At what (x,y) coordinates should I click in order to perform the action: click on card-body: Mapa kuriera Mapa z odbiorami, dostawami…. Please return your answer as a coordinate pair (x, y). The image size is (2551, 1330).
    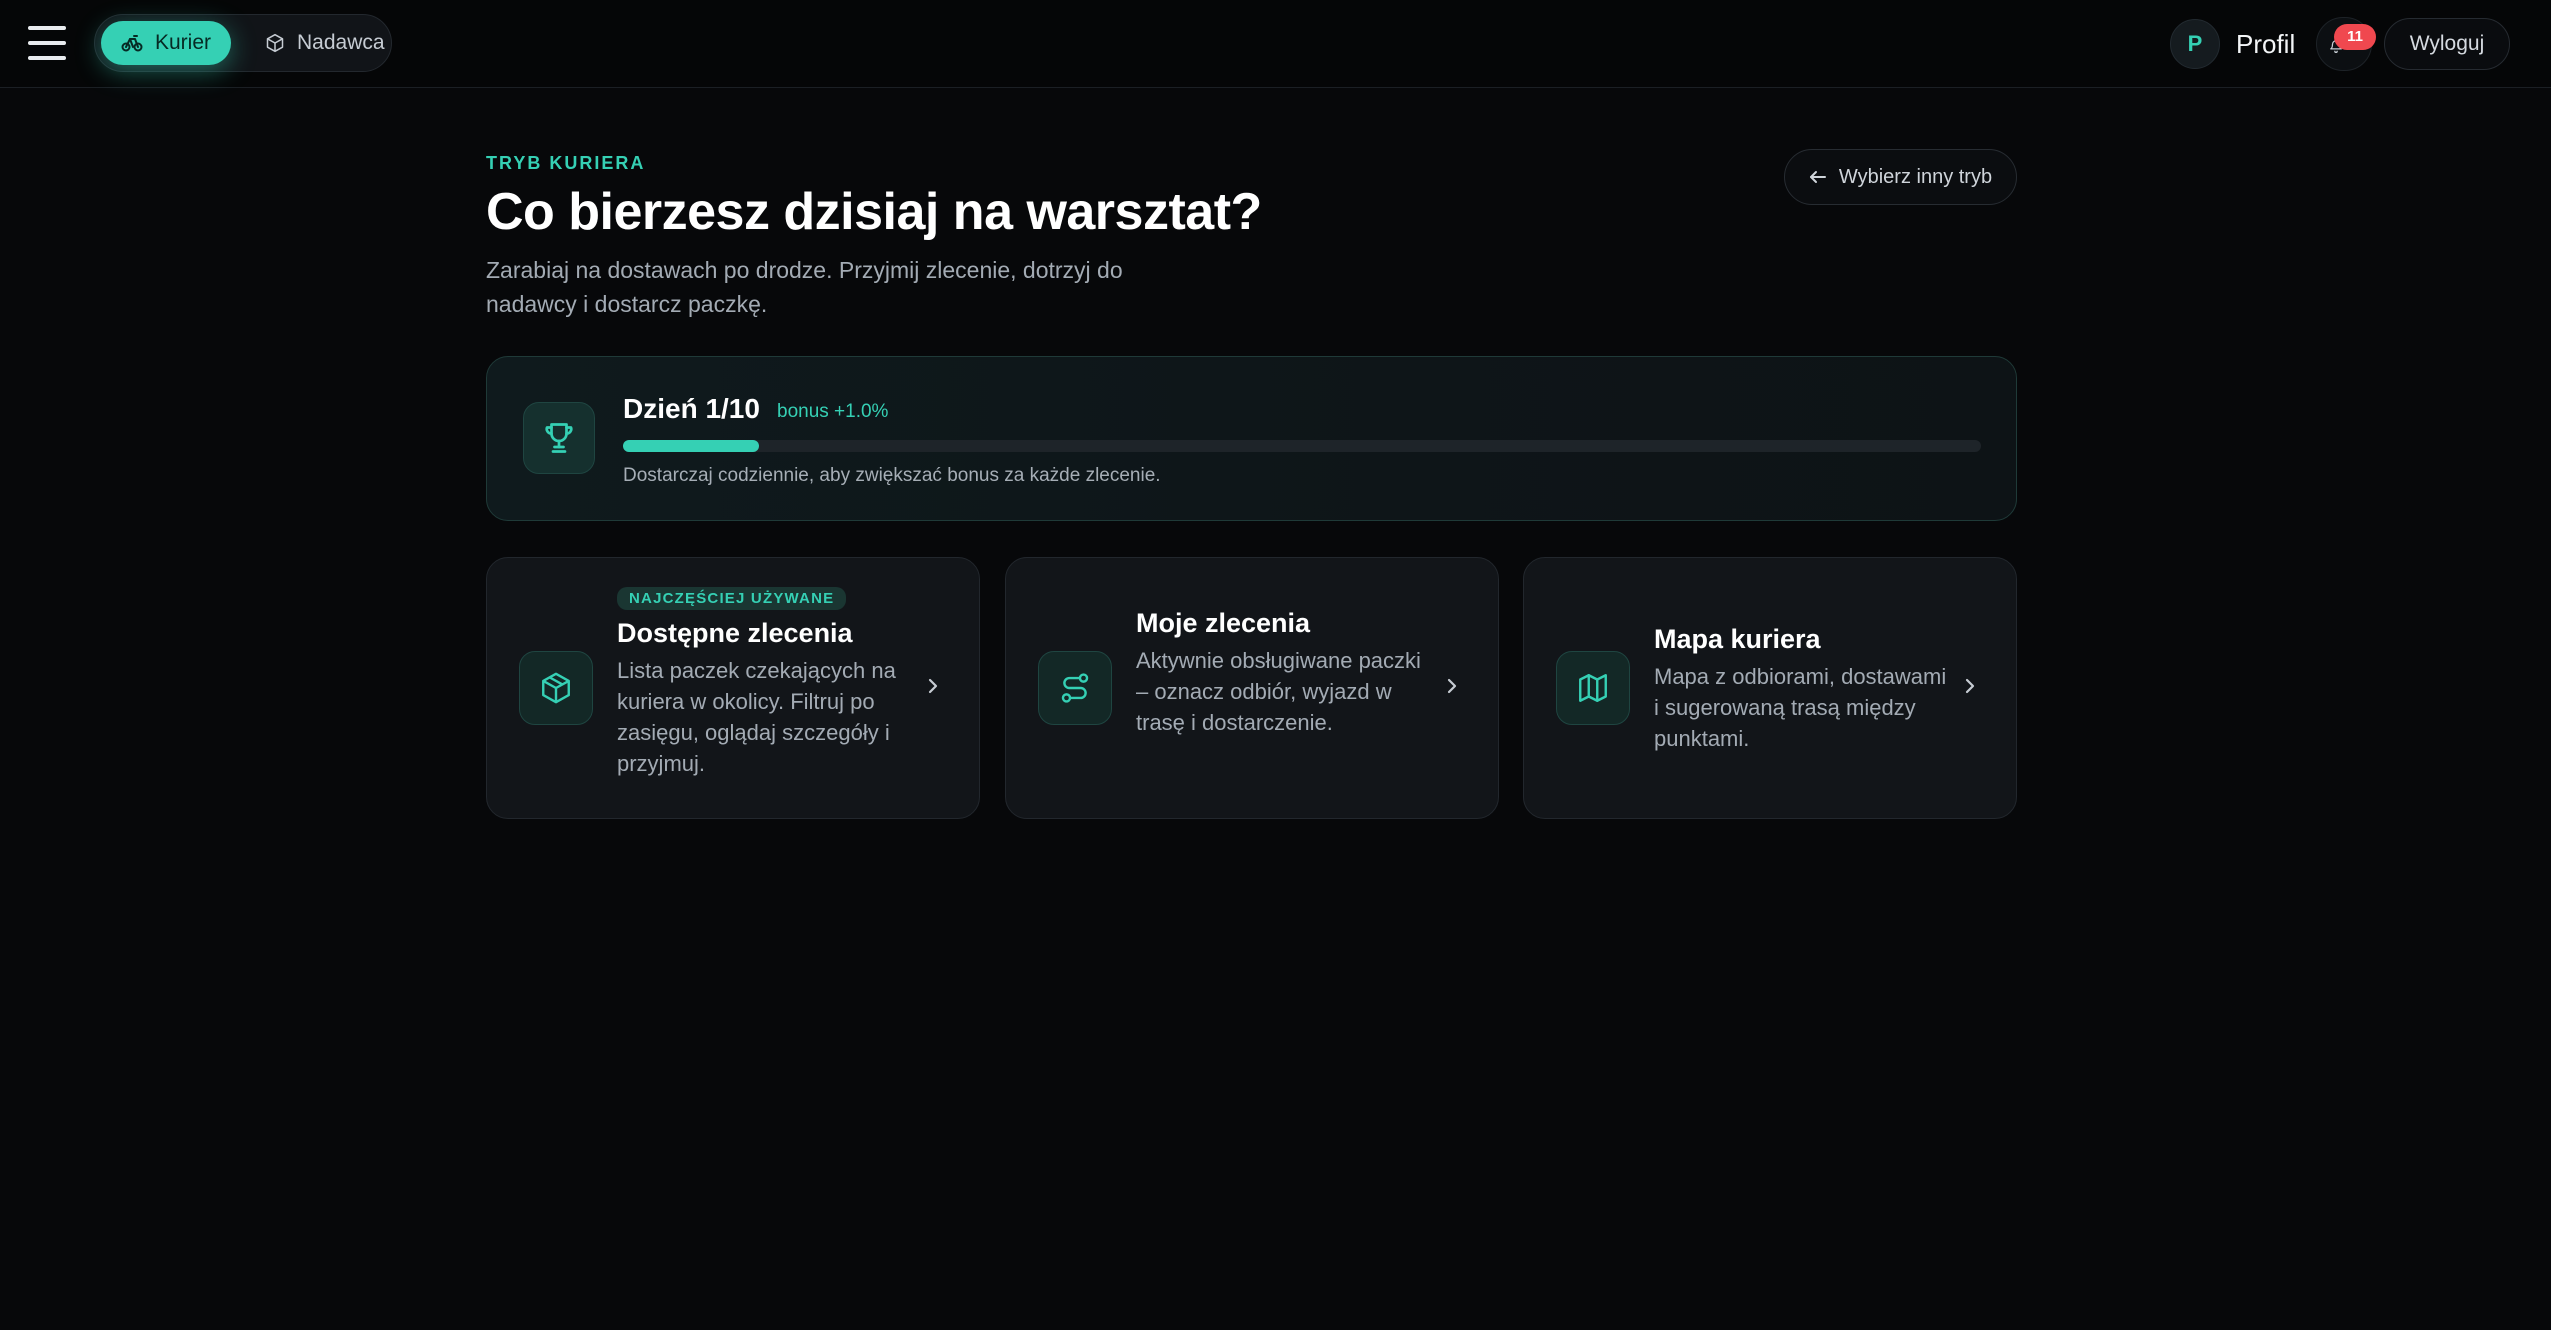
    Looking at the image, I should click on (1804, 689).